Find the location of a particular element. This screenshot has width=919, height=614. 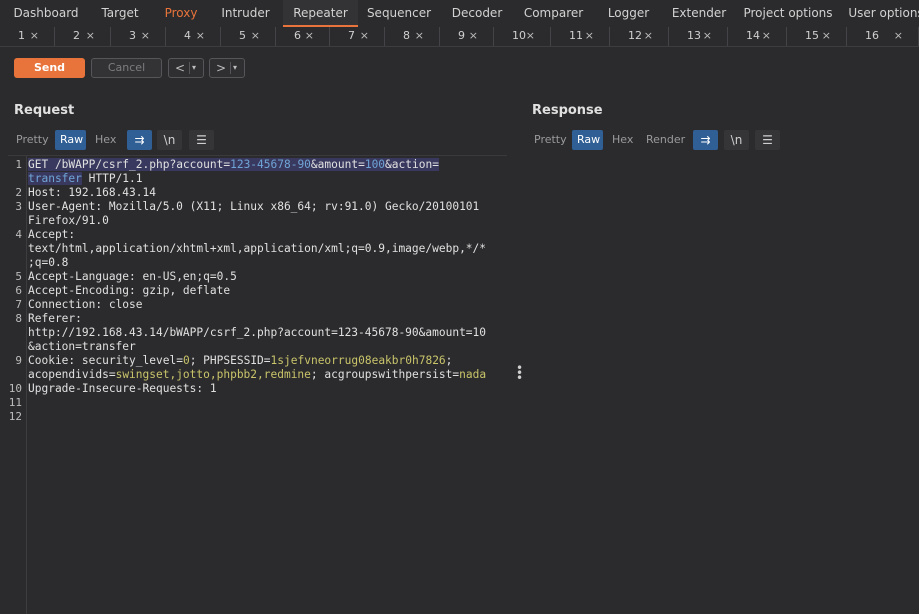

repeater-tab-5: 5 × is located at coordinates (248, 36).